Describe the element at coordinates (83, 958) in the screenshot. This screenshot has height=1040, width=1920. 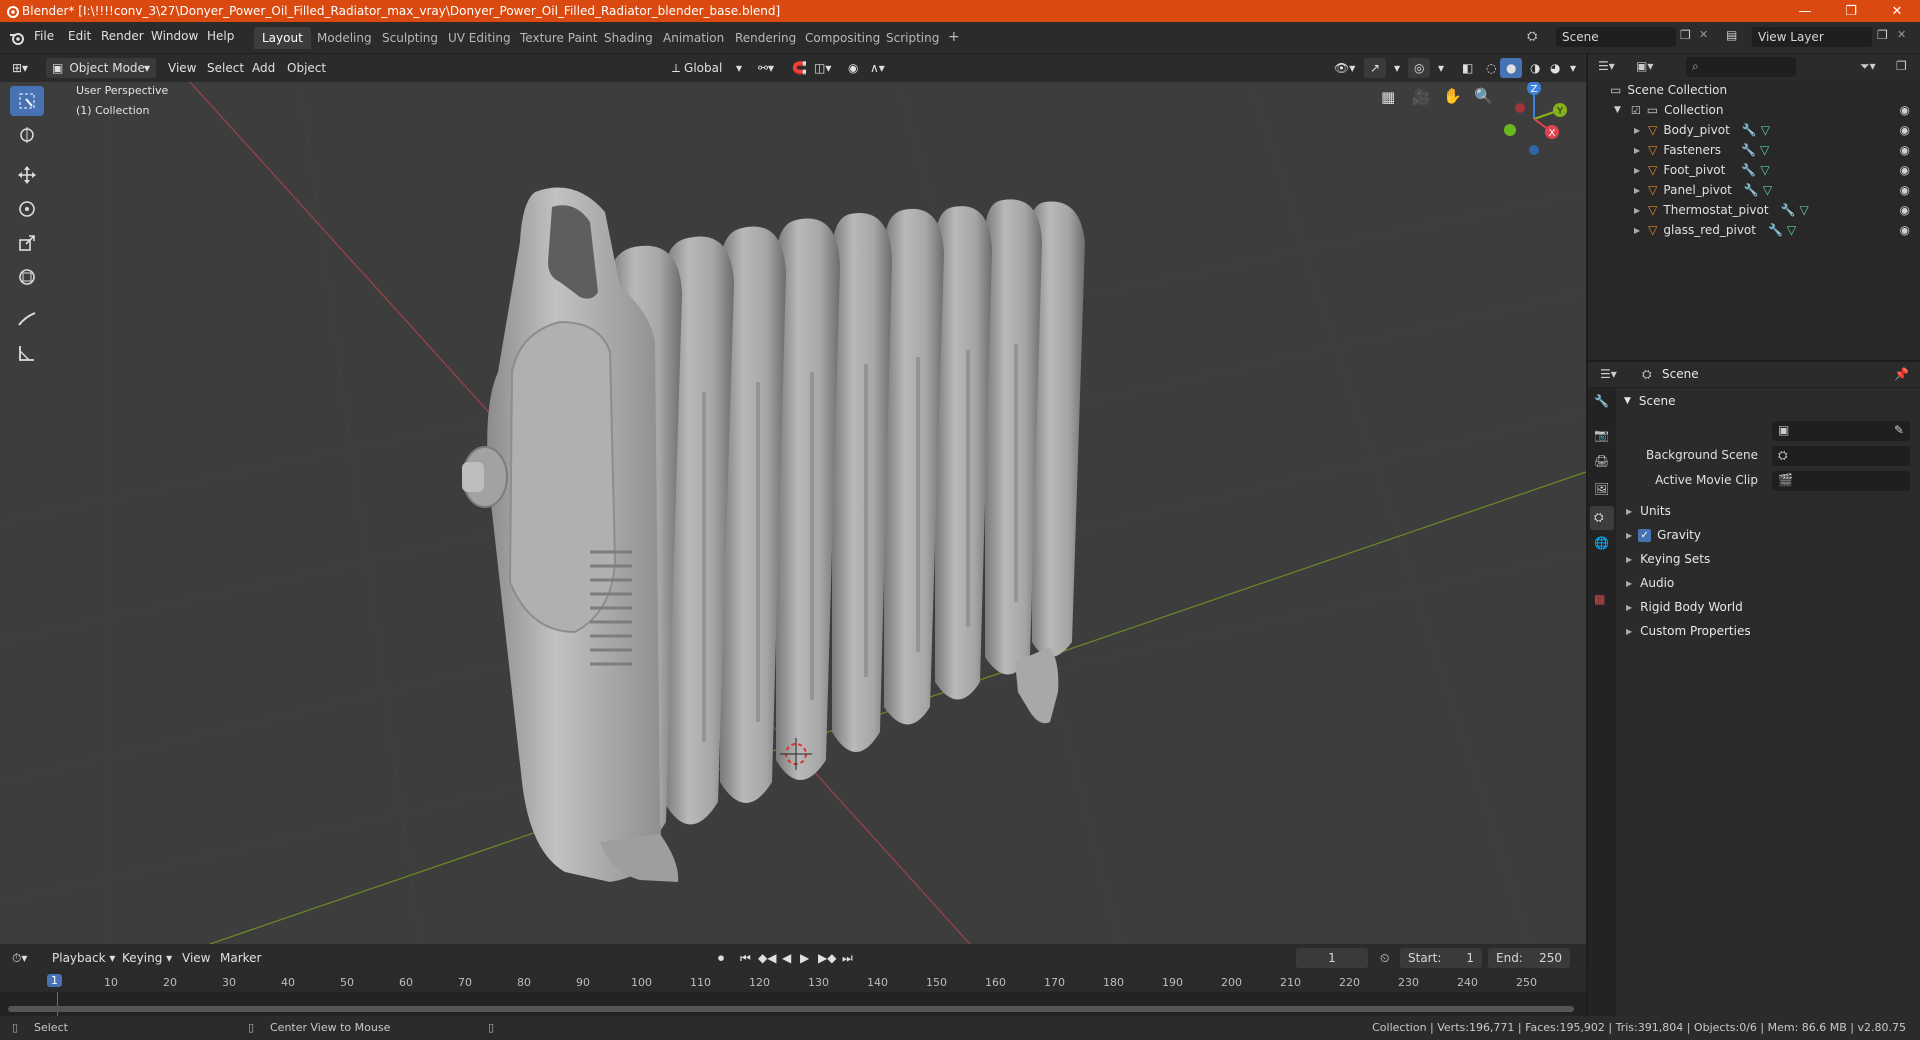
I see `menu-playback: Playback ▾` at that location.